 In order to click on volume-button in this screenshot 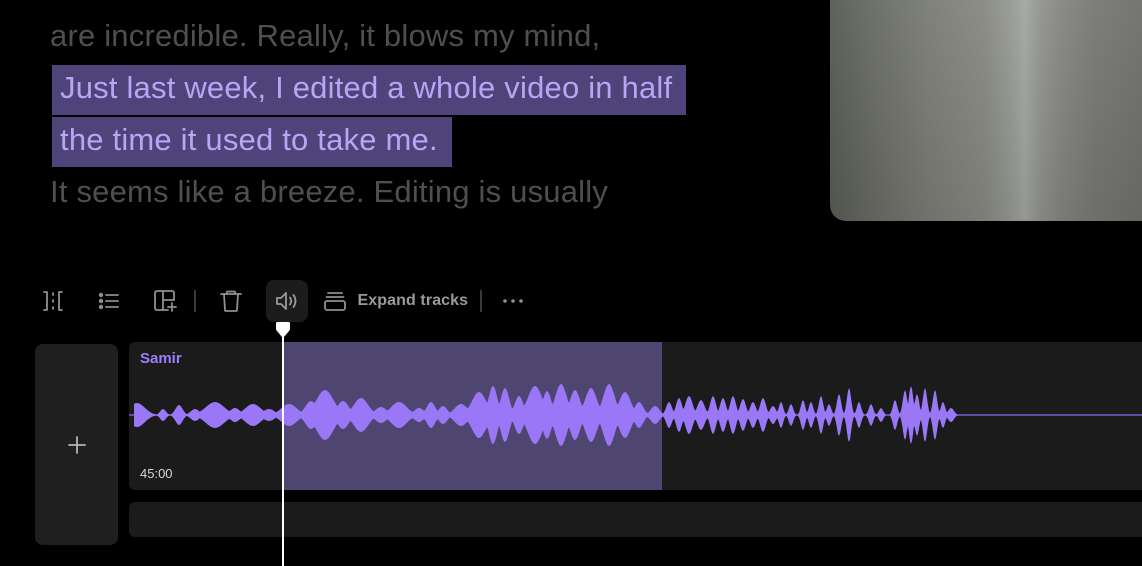, I will do `click(286, 301)`.